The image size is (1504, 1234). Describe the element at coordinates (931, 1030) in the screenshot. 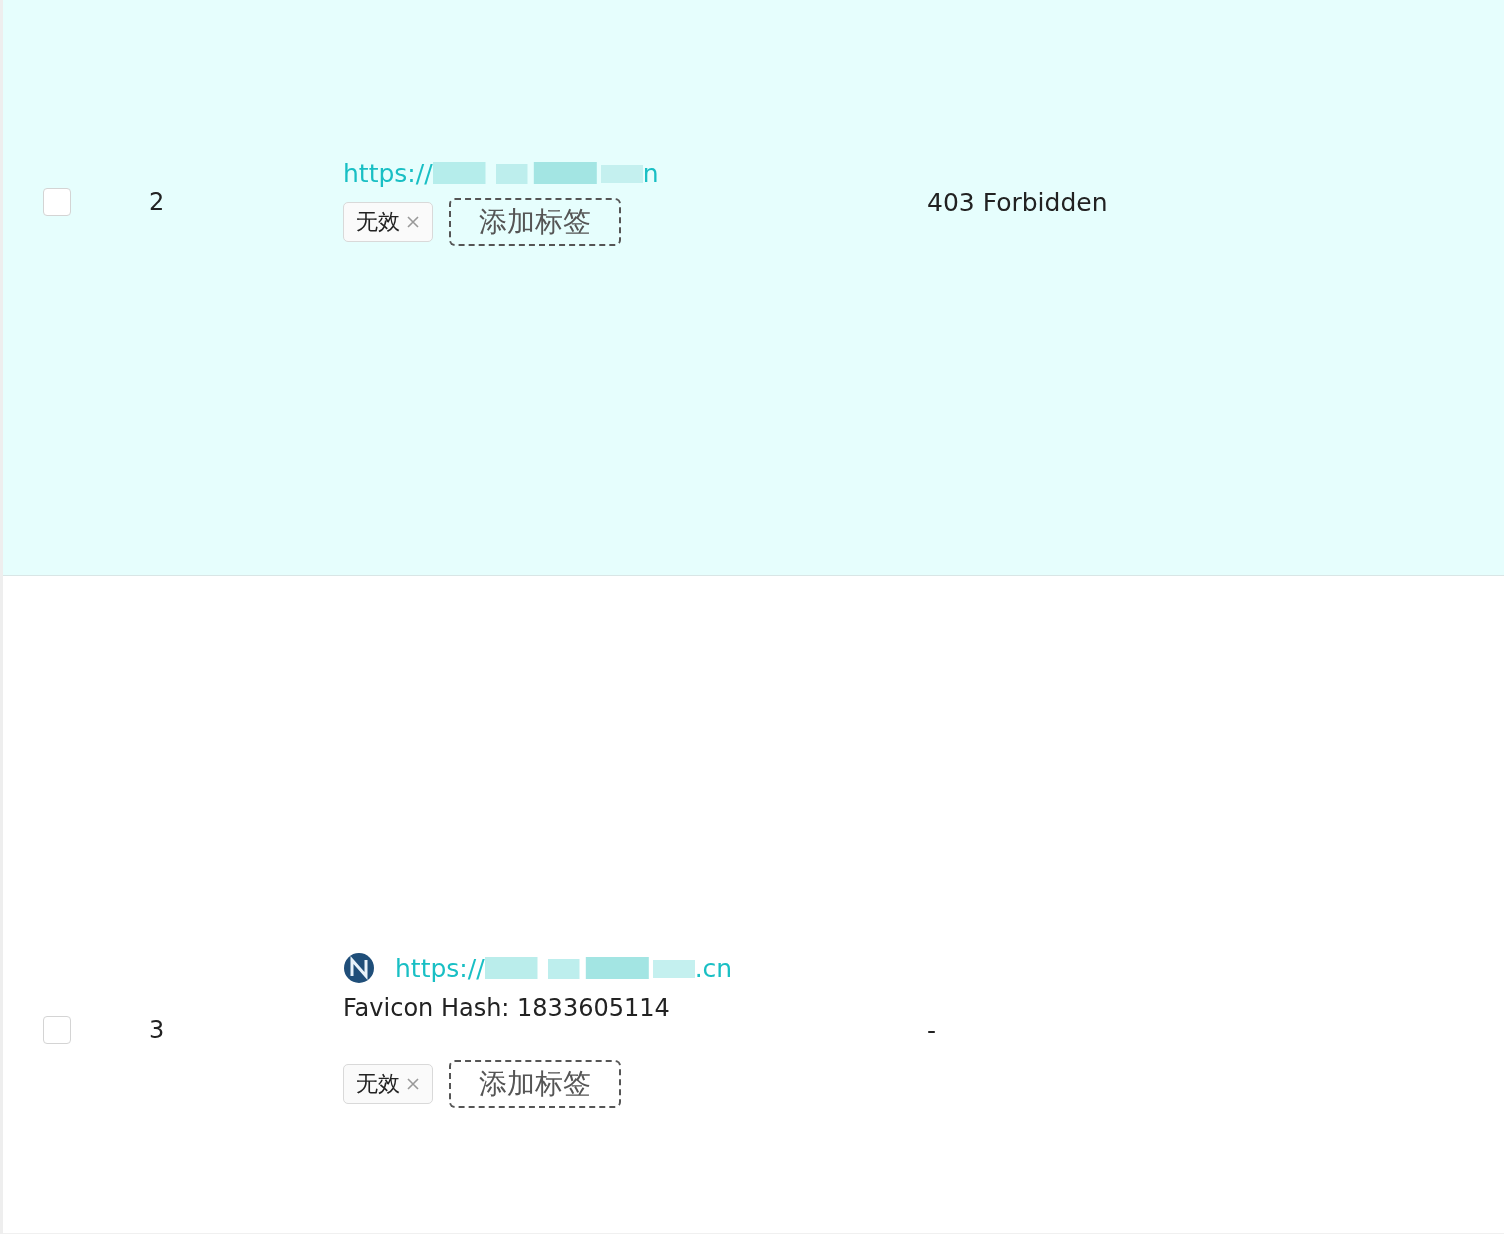

I see `page-title: -` at that location.